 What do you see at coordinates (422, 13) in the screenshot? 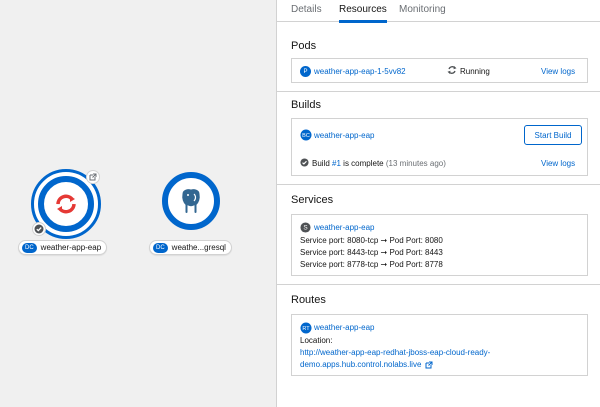
I see `tab-monitoring: Monitoring` at bounding box center [422, 13].